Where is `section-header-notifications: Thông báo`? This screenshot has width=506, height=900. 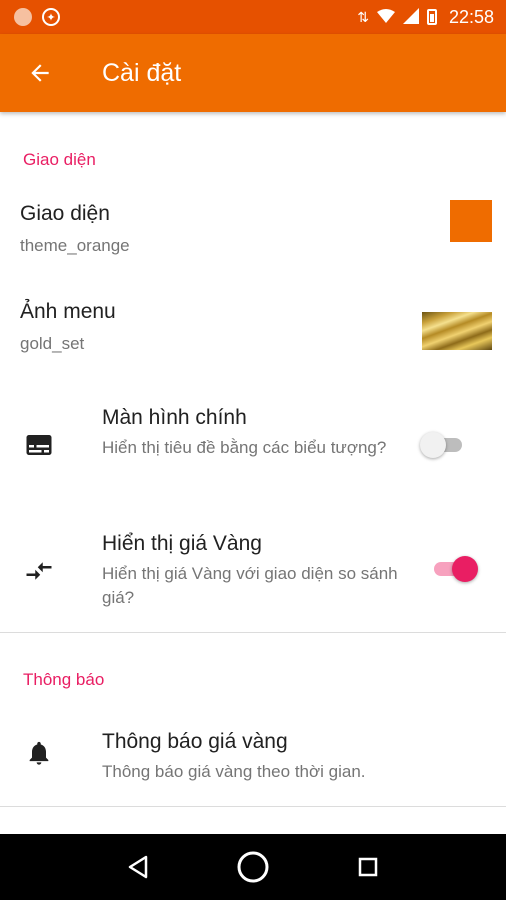
section-header-notifications: Thông báo is located at coordinates (64, 679).